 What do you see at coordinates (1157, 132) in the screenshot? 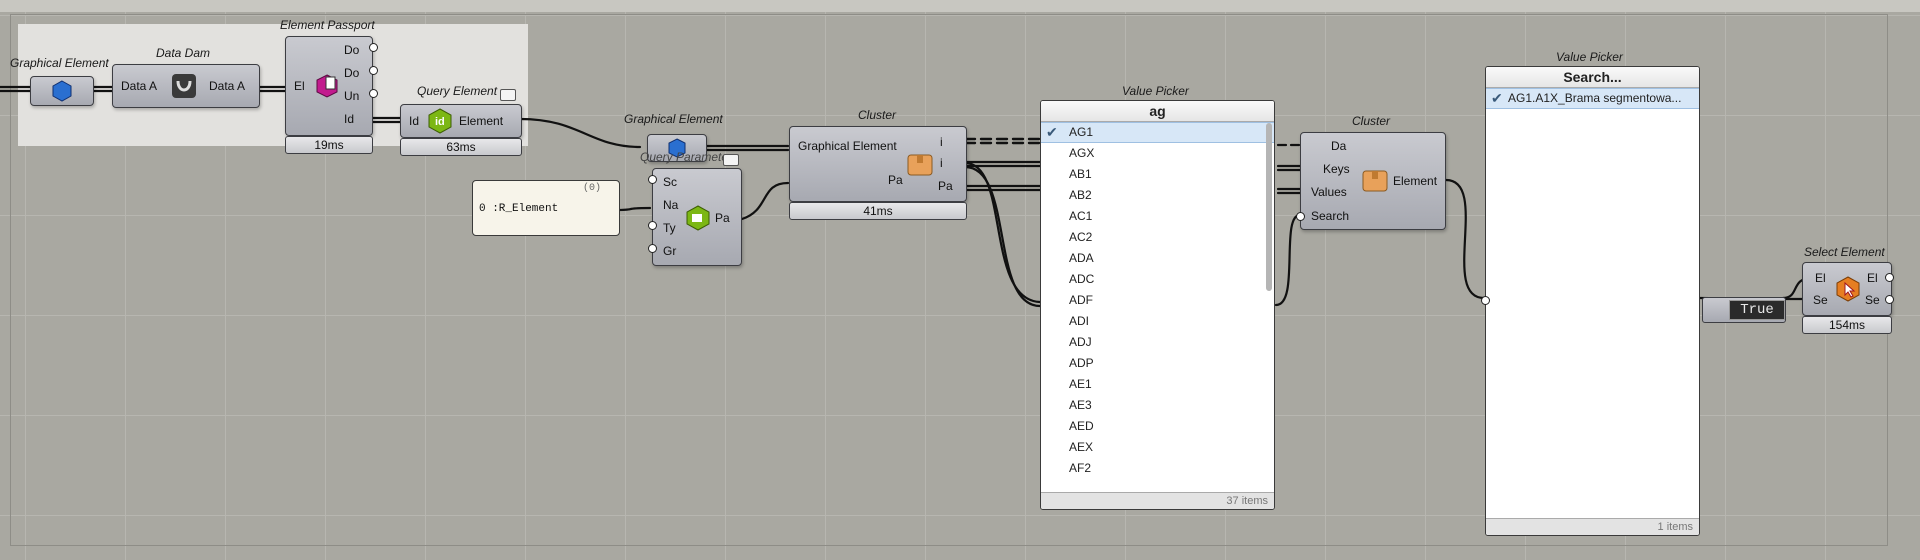
I see `value-picker-1-item: ✔ AG1` at bounding box center [1157, 132].